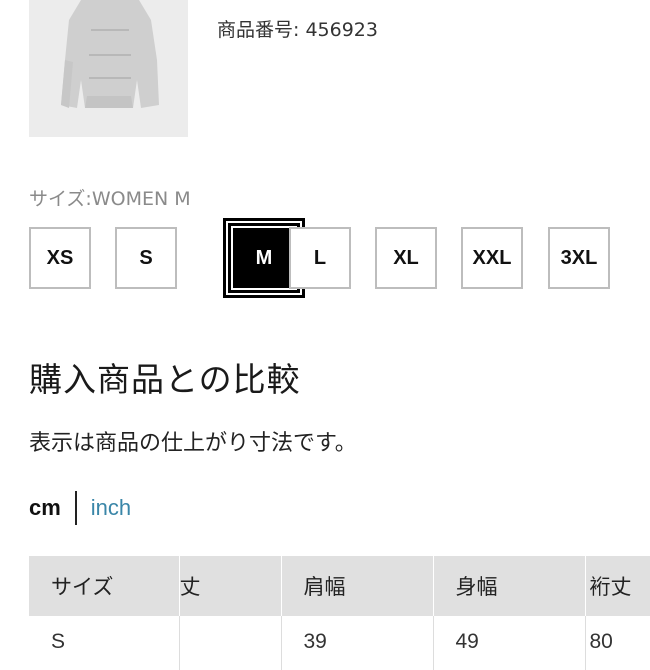 Image resolution: width=650 pixels, height=670 pixels. I want to click on table-cell-chest: 49, so click(509, 643).